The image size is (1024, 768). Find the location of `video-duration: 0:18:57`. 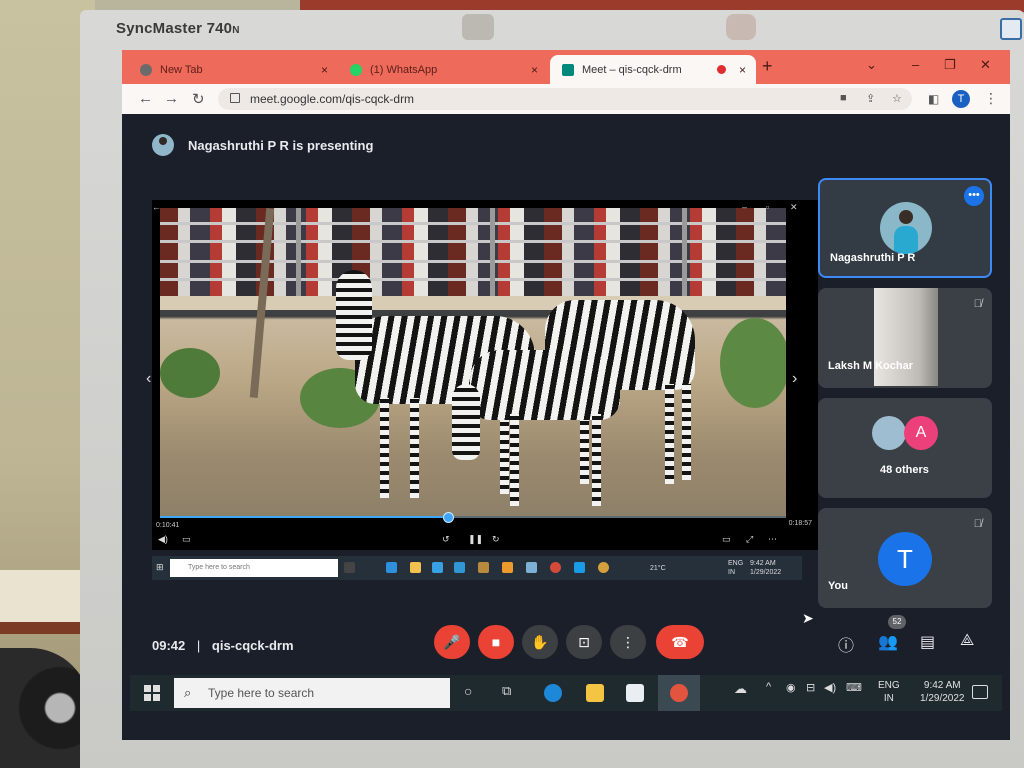

video-duration: 0:18:57 is located at coordinates (800, 523).